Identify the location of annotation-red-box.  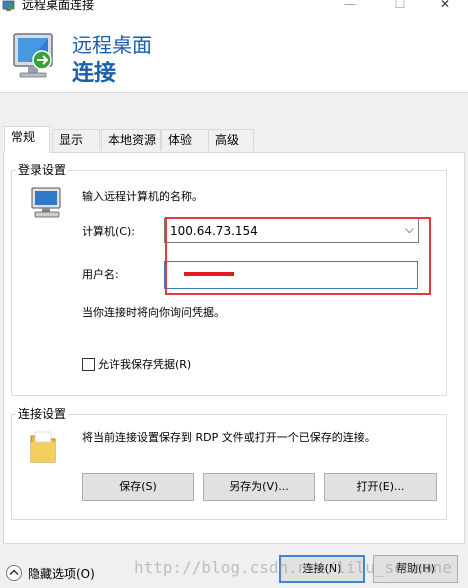
(298, 256).